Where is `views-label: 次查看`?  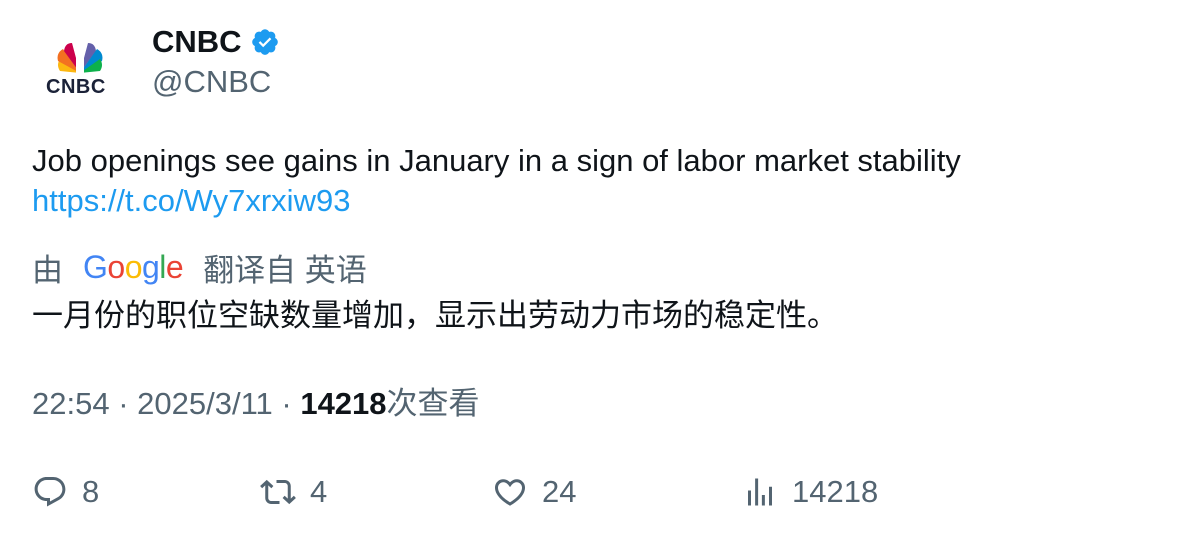 views-label: 次查看 is located at coordinates (433, 403).